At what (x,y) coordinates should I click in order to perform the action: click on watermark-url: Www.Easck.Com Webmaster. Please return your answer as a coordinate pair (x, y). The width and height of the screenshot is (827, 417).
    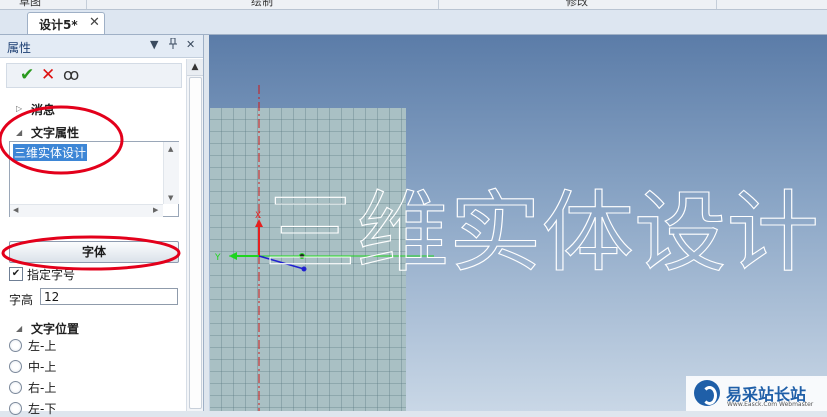
    Looking at the image, I should click on (770, 404).